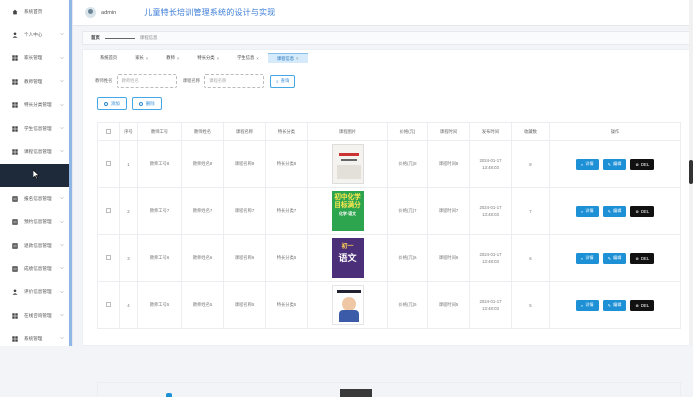  I want to click on tab: 学生信息 ×, so click(248, 58).